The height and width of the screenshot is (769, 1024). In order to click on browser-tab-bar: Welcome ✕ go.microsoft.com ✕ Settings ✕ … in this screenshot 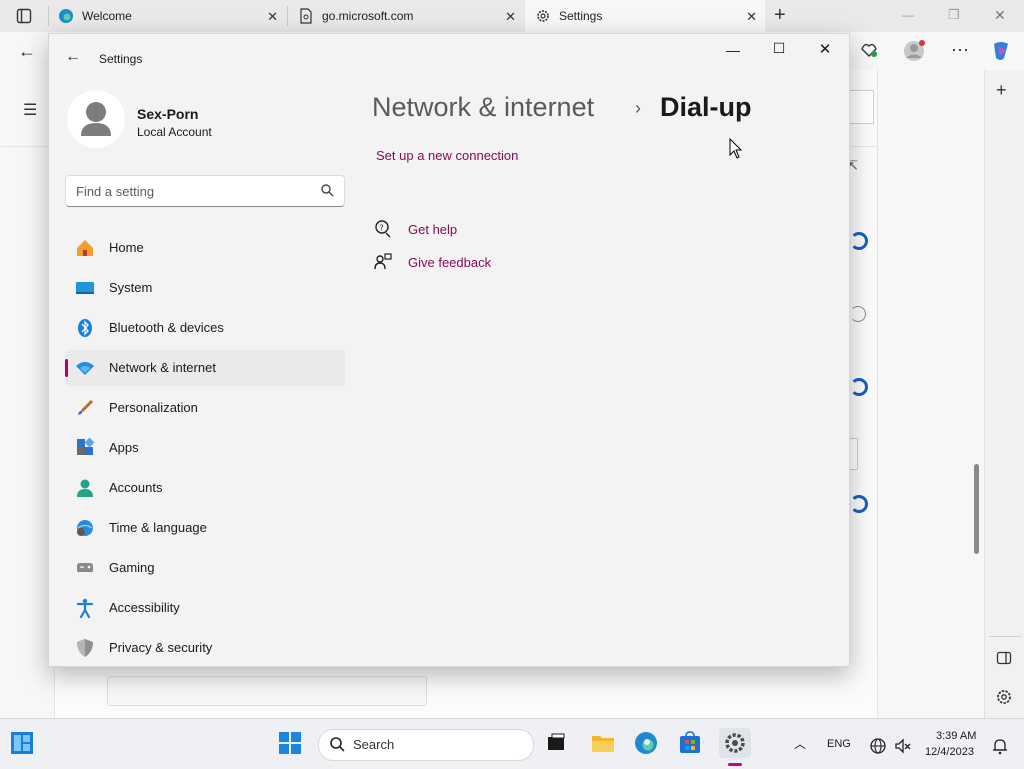, I will do `click(512, 16)`.